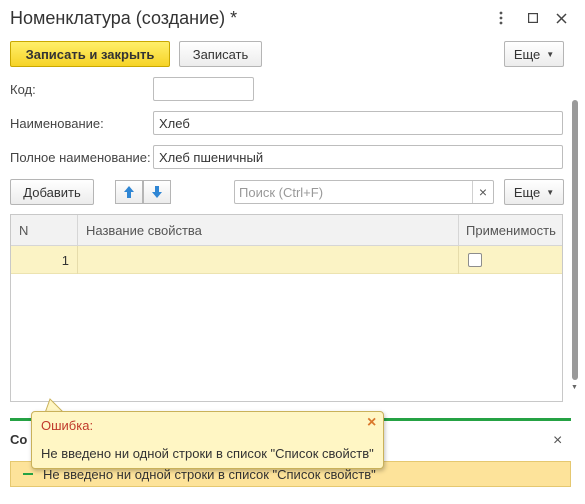  Describe the element at coordinates (533, 18) in the screenshot. I see `maximize-icon` at that location.